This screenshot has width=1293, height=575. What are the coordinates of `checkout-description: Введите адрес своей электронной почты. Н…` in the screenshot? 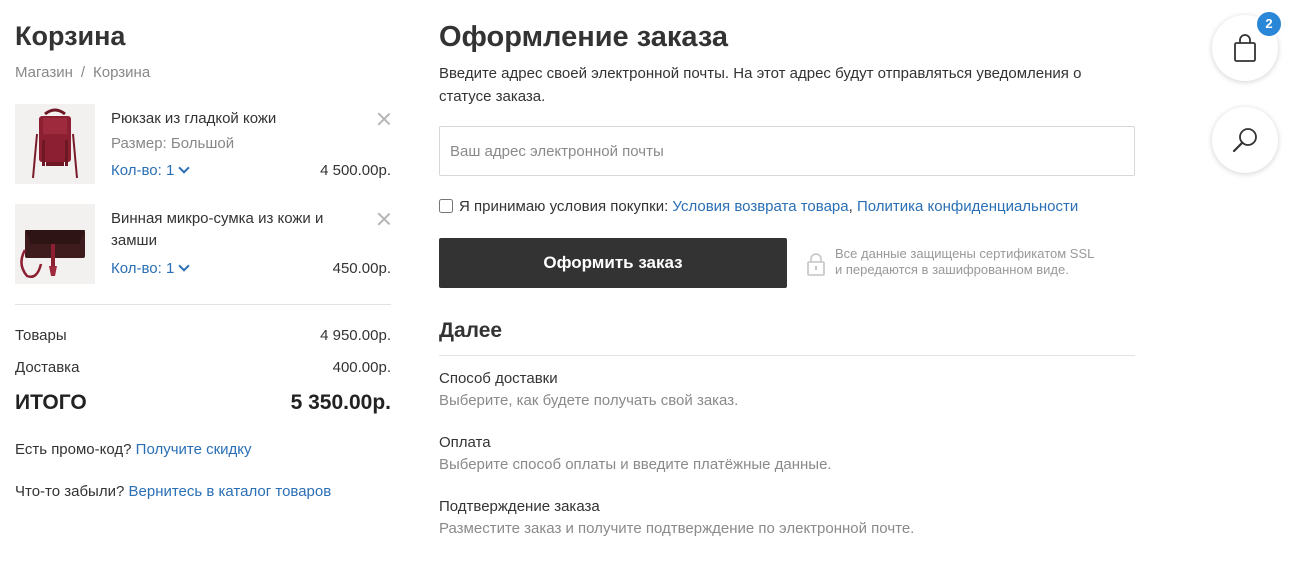 It's located at (760, 85).